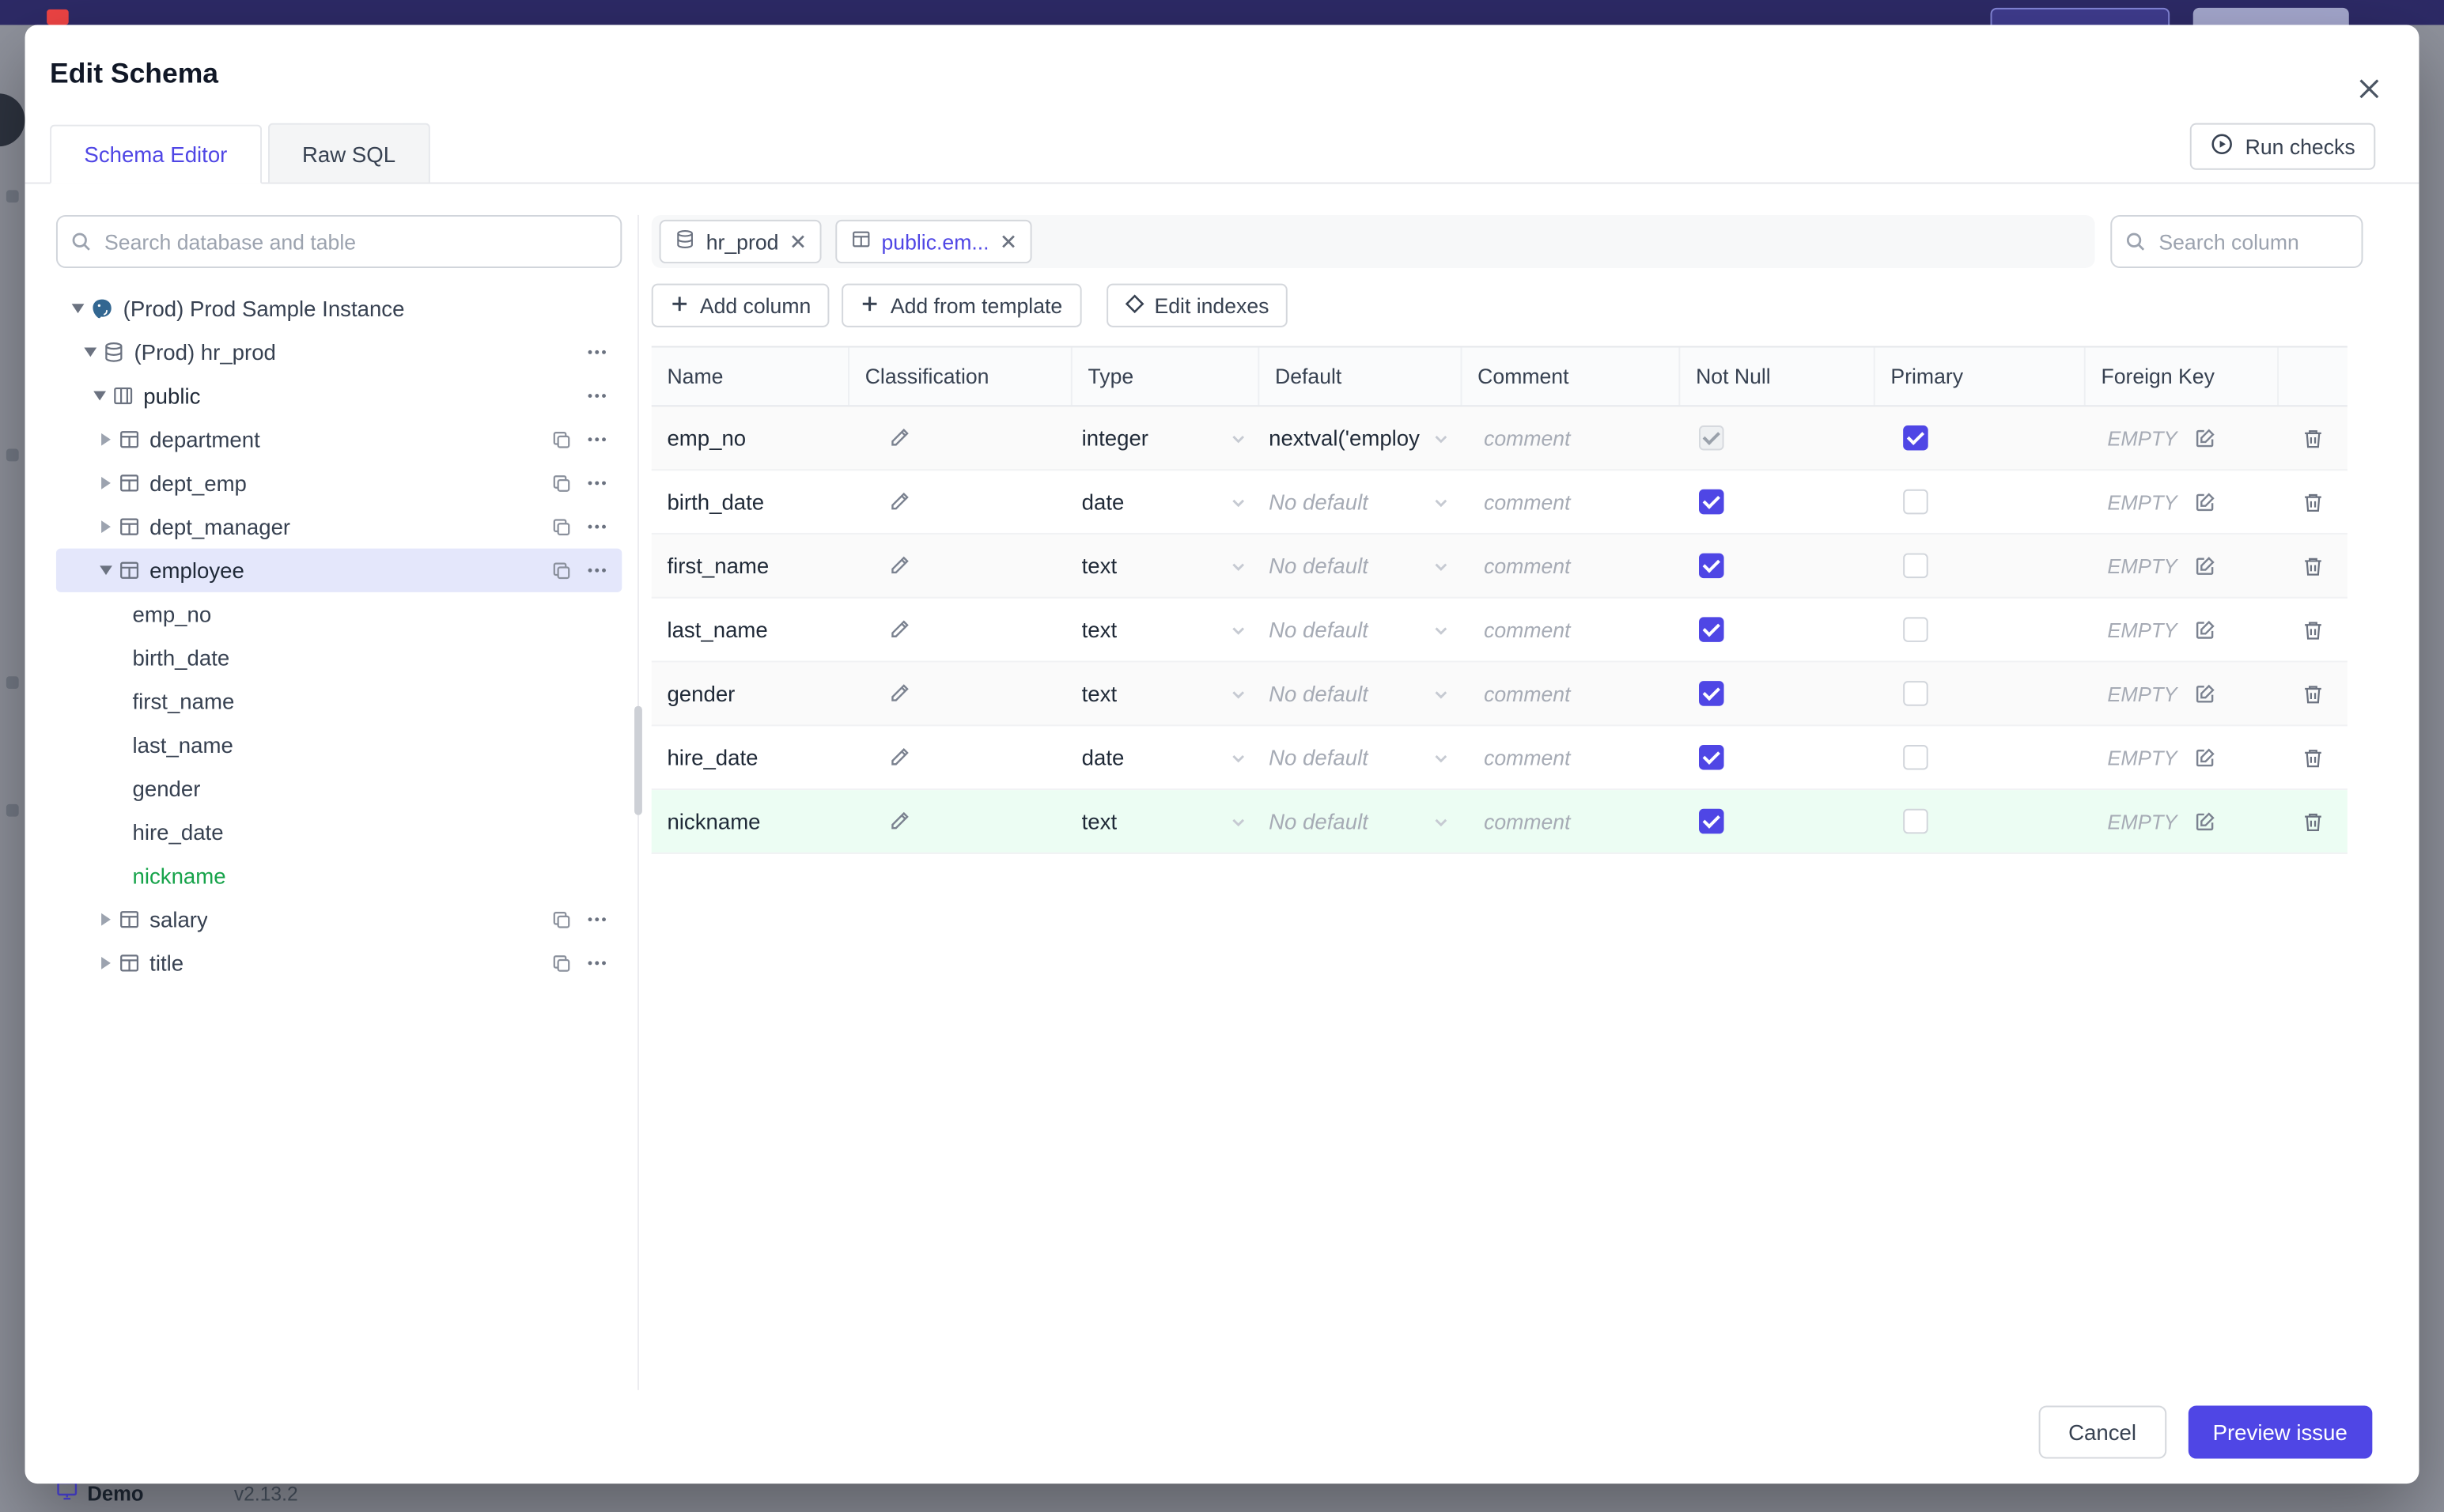 Image resolution: width=2444 pixels, height=1512 pixels. Describe the element at coordinates (750, 757) in the screenshot. I see `column-name-cell: hire_date` at that location.